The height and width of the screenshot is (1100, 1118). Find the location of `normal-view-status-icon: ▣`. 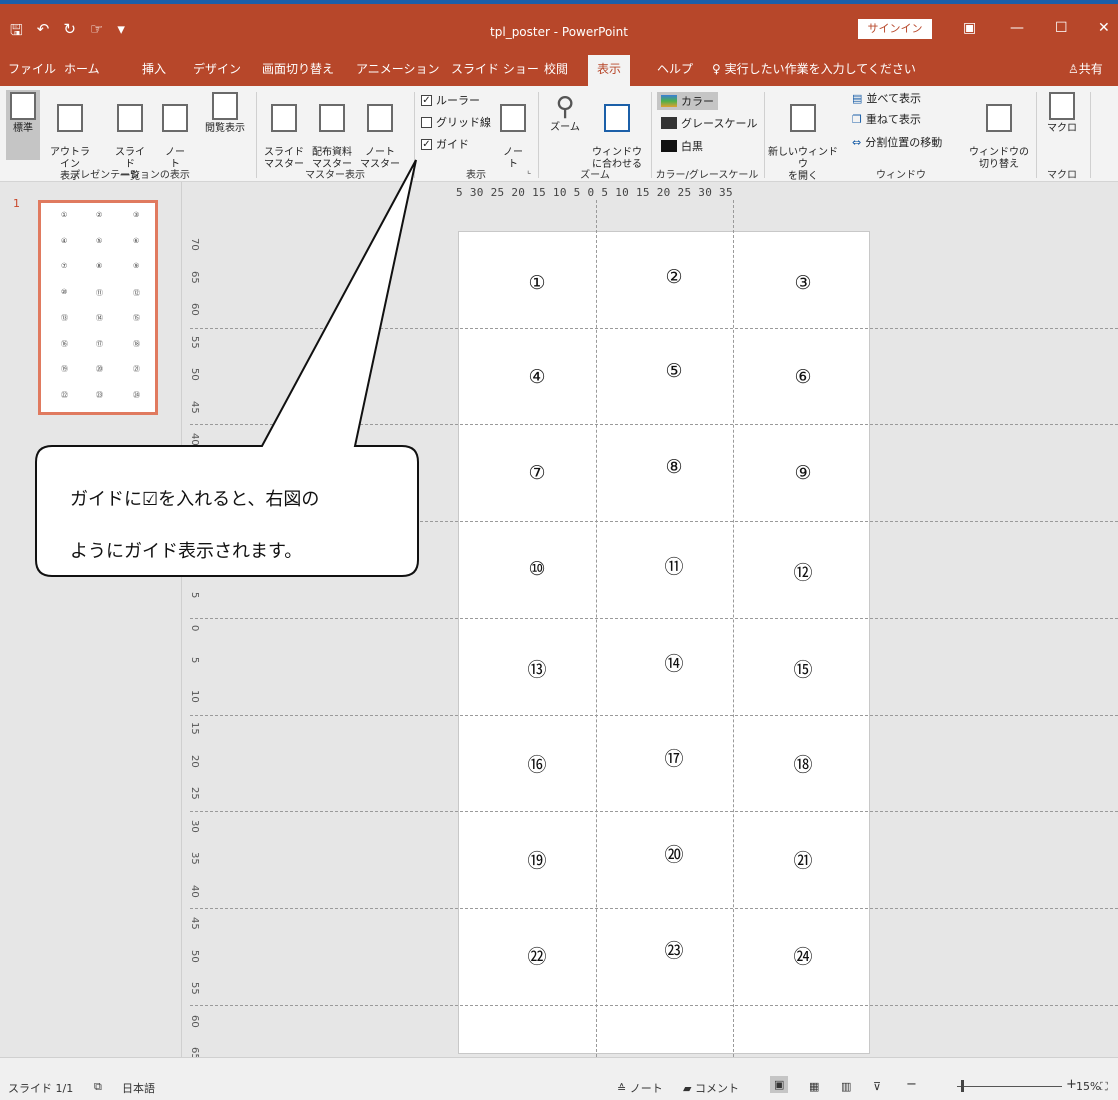

normal-view-status-icon: ▣ is located at coordinates (779, 1084).